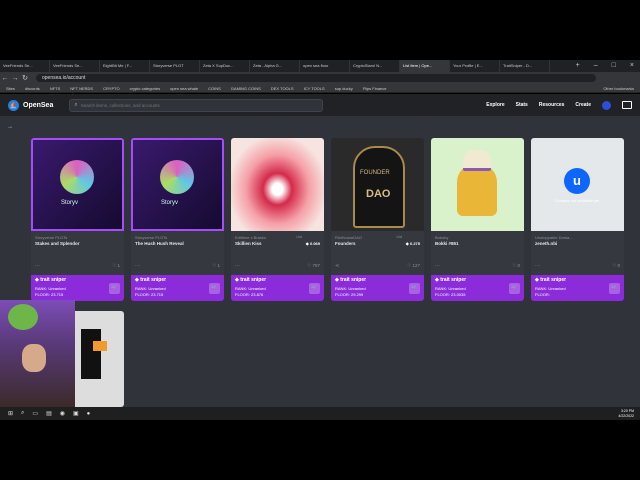 The image size is (640, 480). Describe the element at coordinates (76, 413) in the screenshot. I see `app-icon: ▣` at that location.